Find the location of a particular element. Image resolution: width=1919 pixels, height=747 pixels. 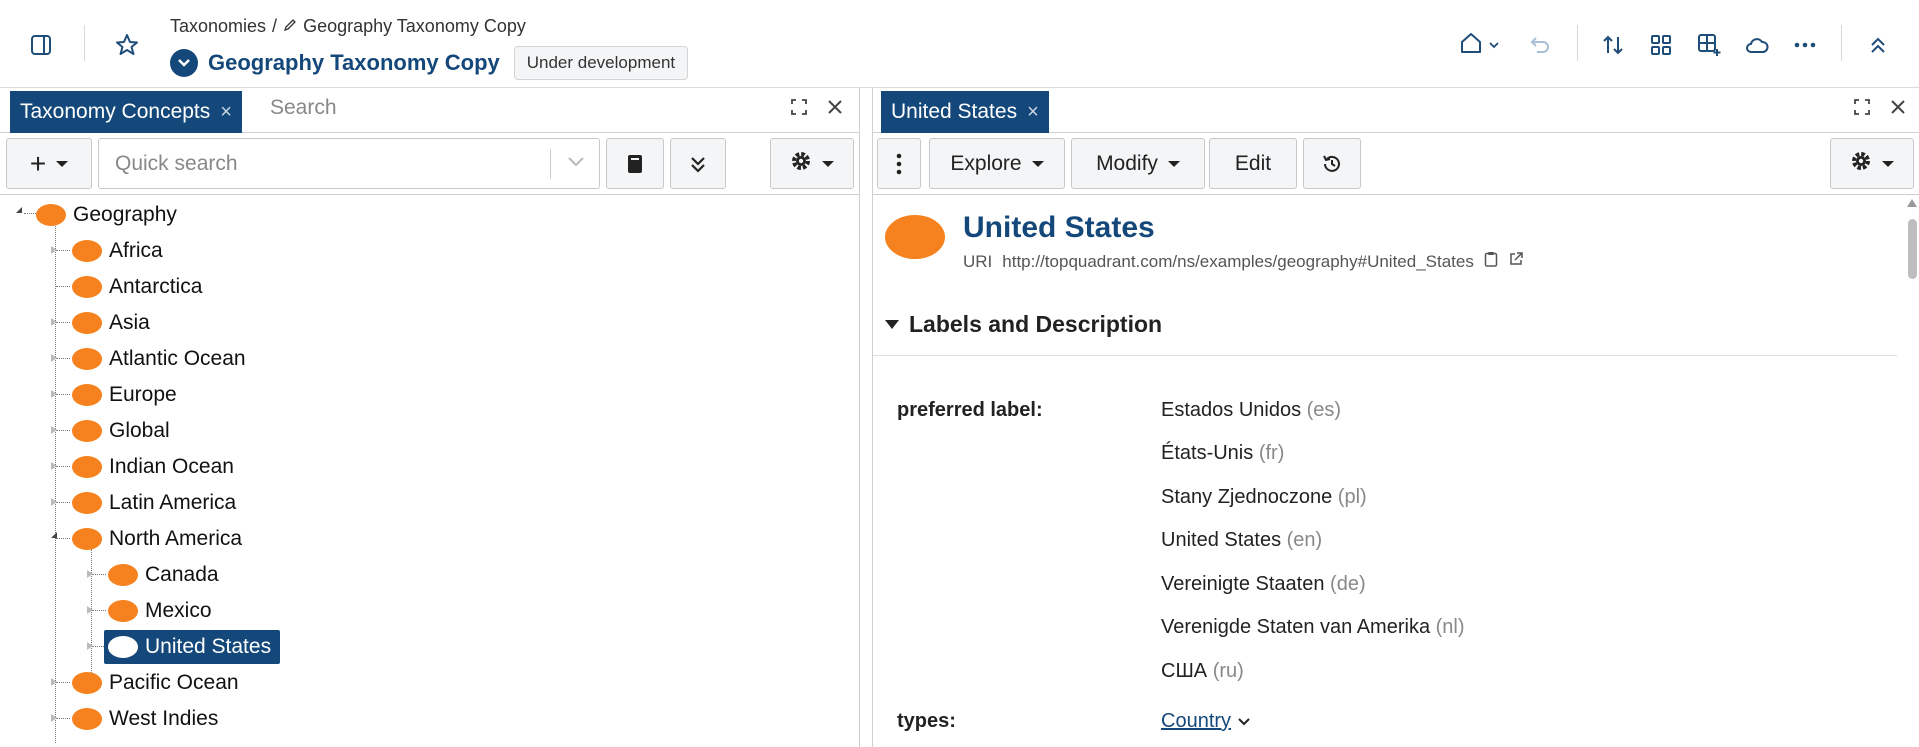

type-link-text: Country is located at coordinates (1196, 721).